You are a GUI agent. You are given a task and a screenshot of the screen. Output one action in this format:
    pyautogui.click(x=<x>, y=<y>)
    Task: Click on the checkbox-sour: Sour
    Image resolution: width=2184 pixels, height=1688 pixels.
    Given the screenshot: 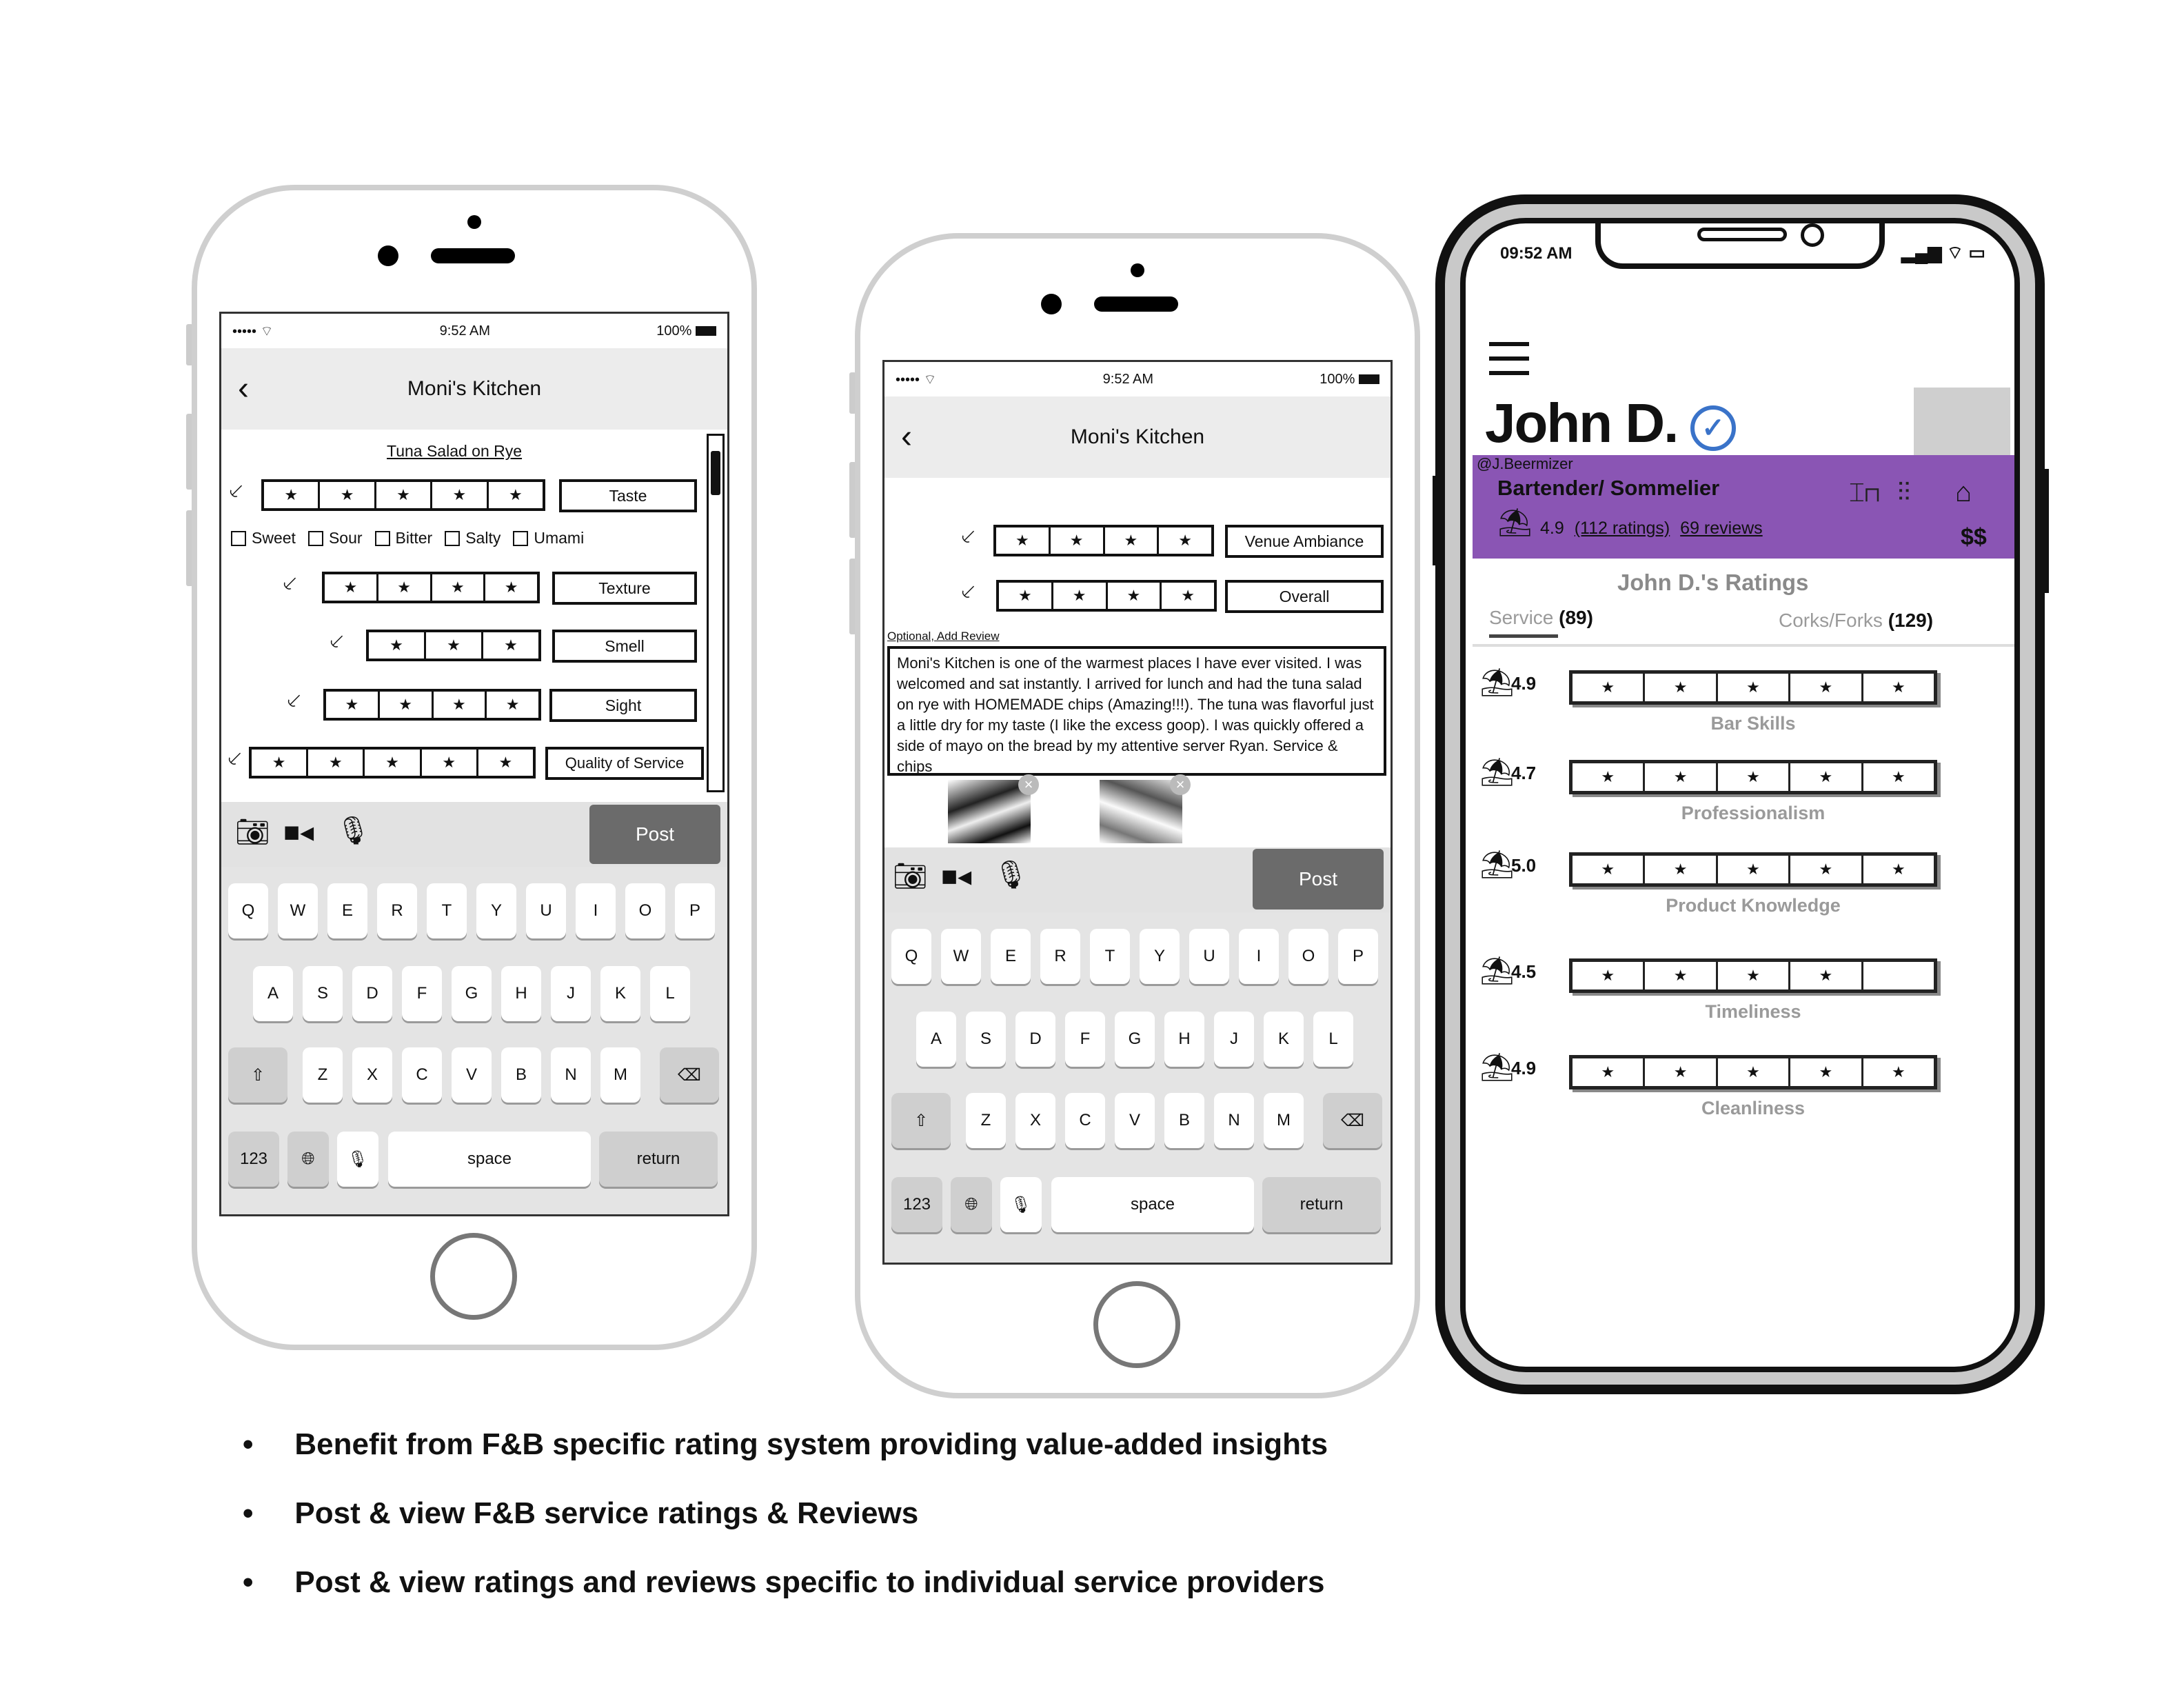 What is the action you would take?
    pyautogui.click(x=335, y=538)
    